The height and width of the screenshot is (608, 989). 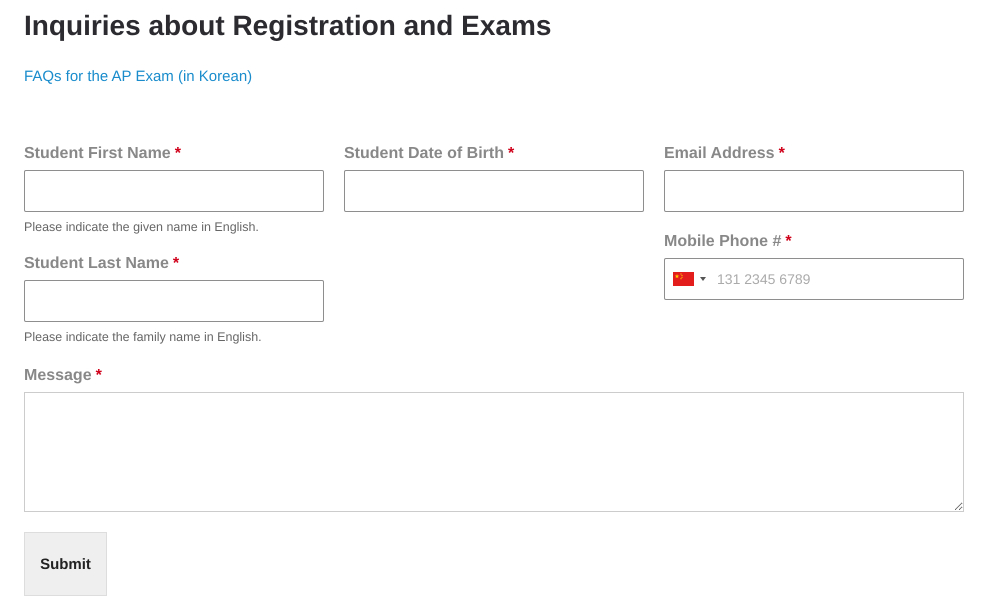 I want to click on caret-icon, so click(x=703, y=279).